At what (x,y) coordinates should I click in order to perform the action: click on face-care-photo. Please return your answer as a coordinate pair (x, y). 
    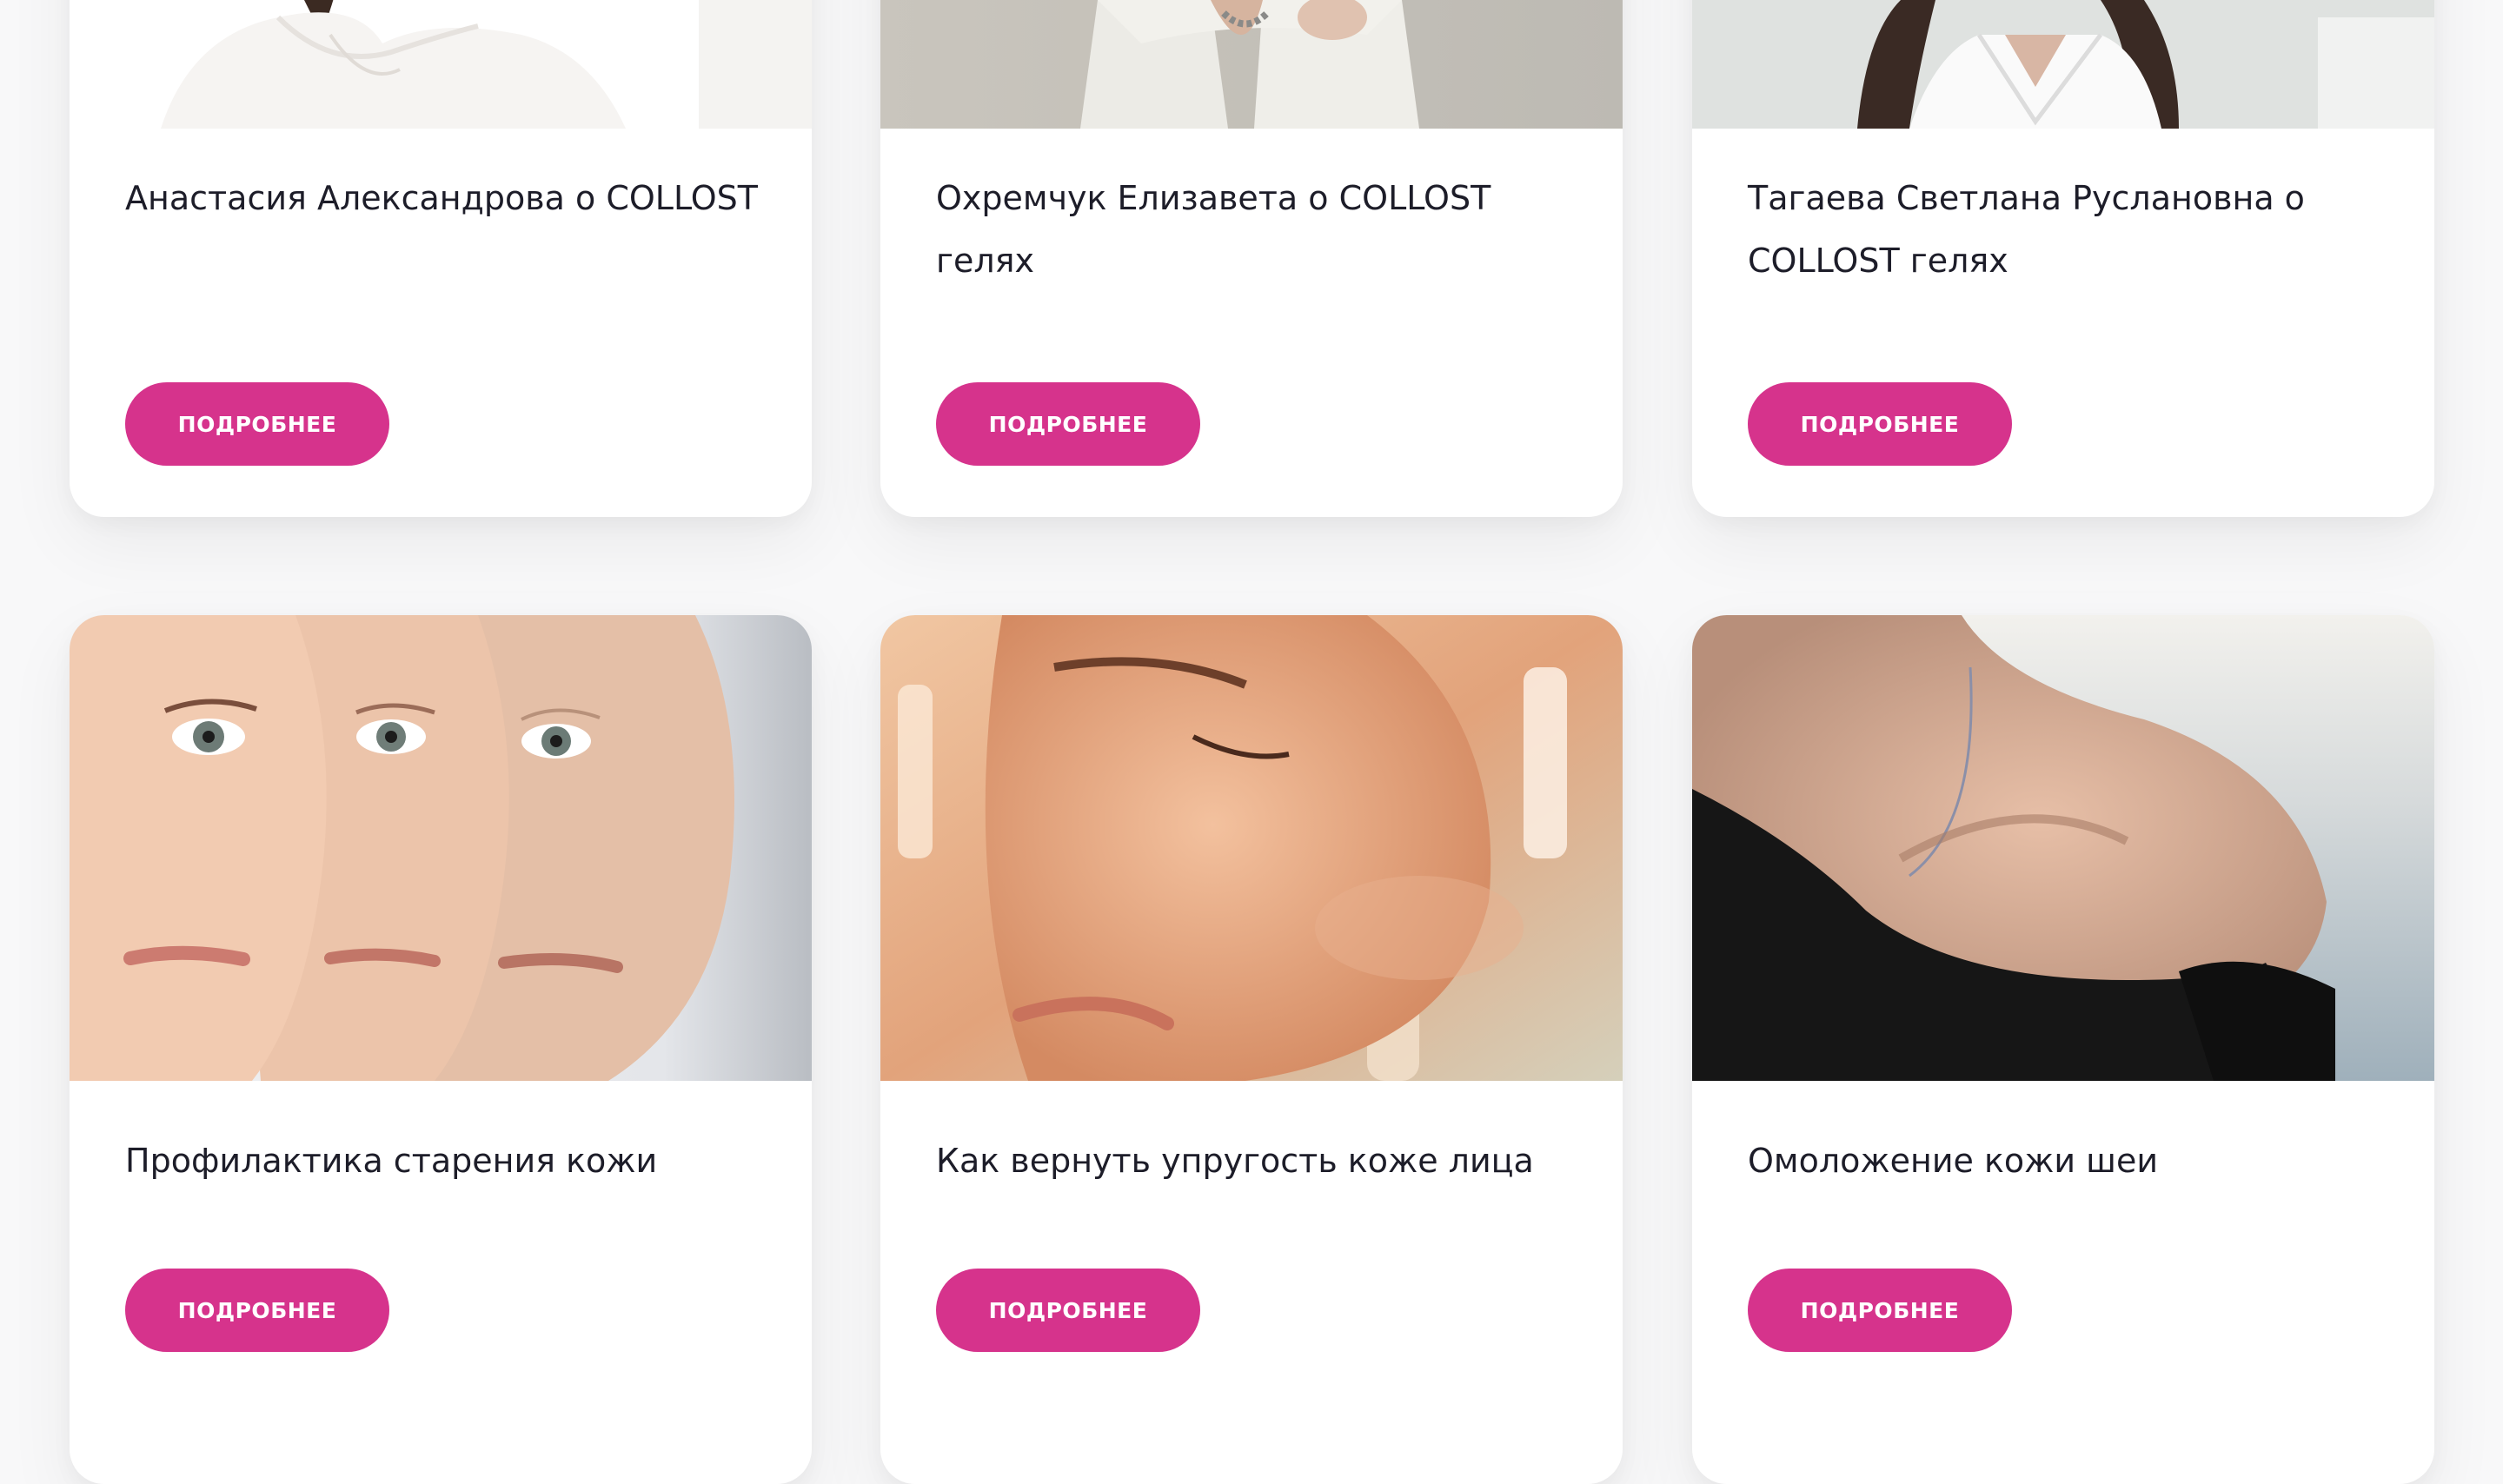
    Looking at the image, I should click on (1251, 848).